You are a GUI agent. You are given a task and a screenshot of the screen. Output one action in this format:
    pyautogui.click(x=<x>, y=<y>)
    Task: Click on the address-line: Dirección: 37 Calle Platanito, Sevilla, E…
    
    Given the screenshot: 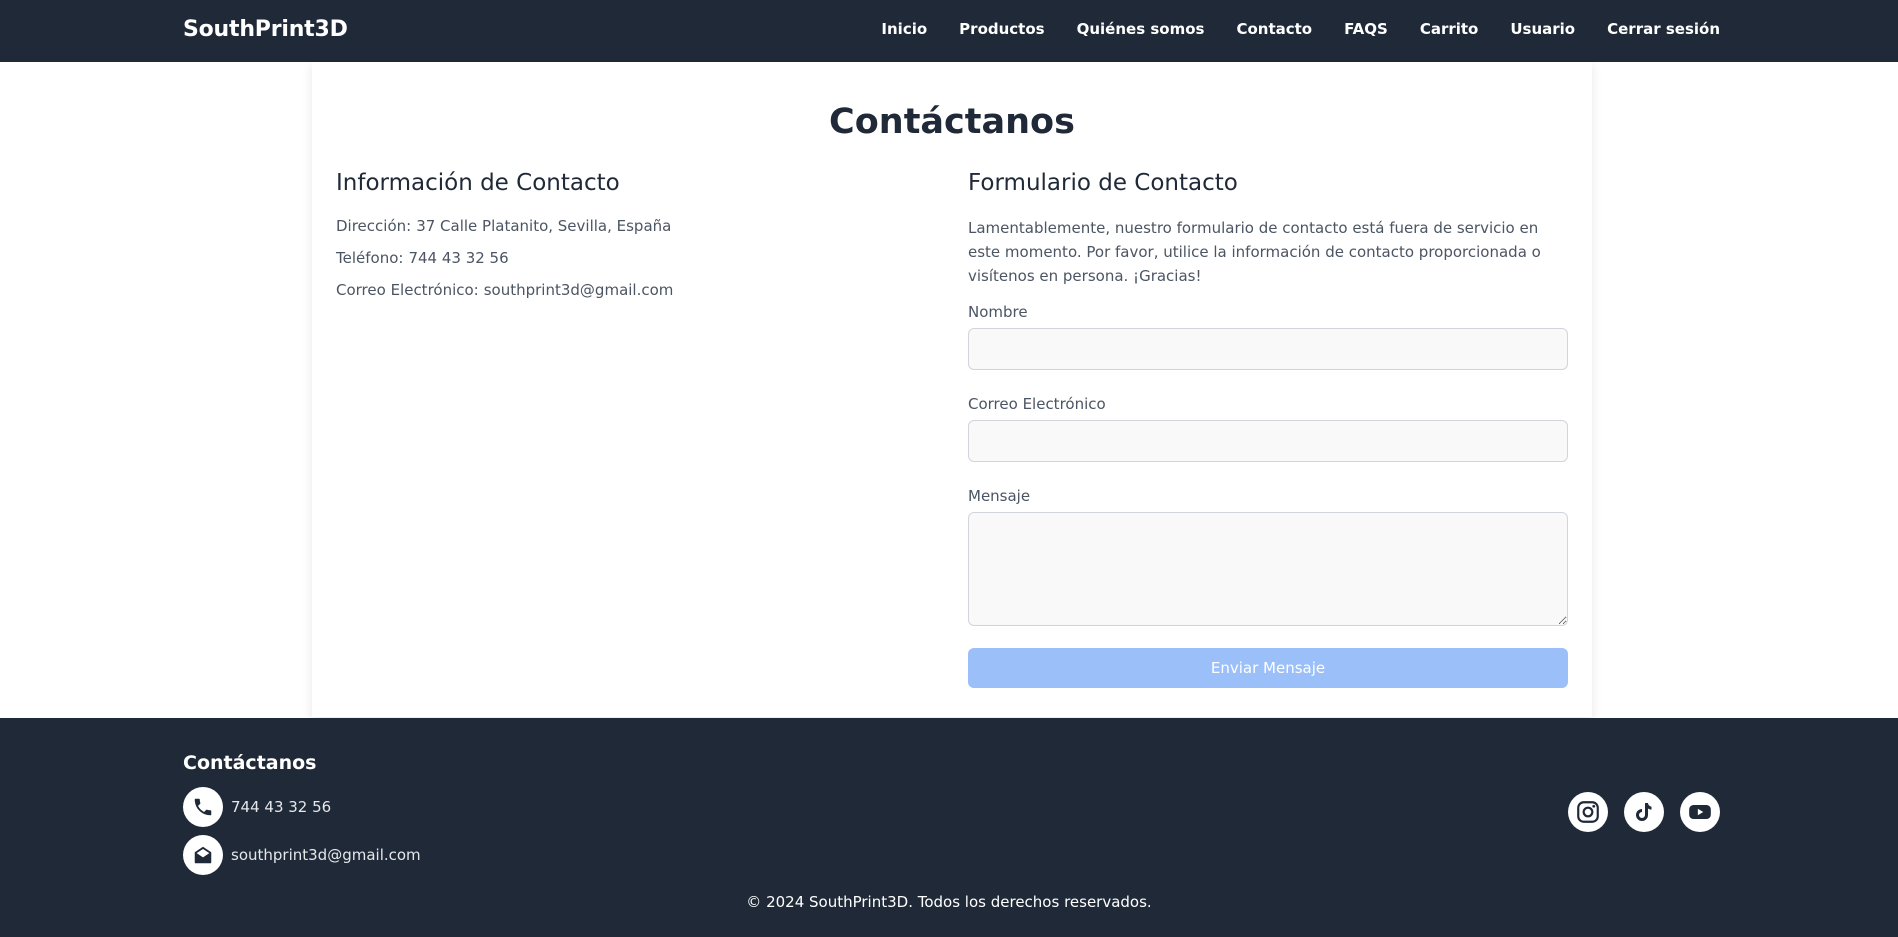 What is the action you would take?
    pyautogui.click(x=616, y=226)
    